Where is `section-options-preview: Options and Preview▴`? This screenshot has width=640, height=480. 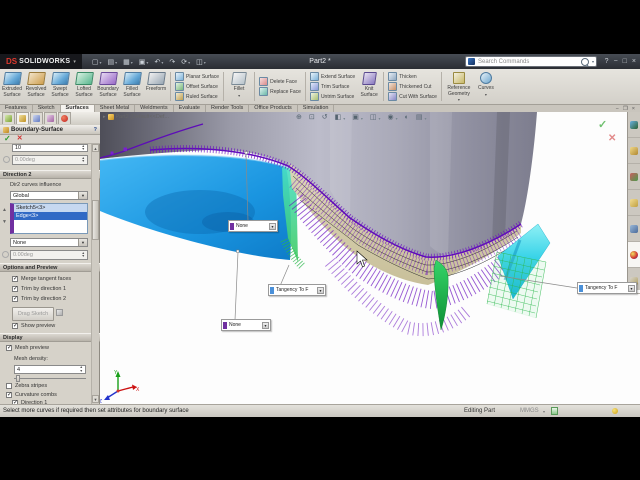
section-options-preview: Options and Preview▴ is located at coordinates (50, 267).